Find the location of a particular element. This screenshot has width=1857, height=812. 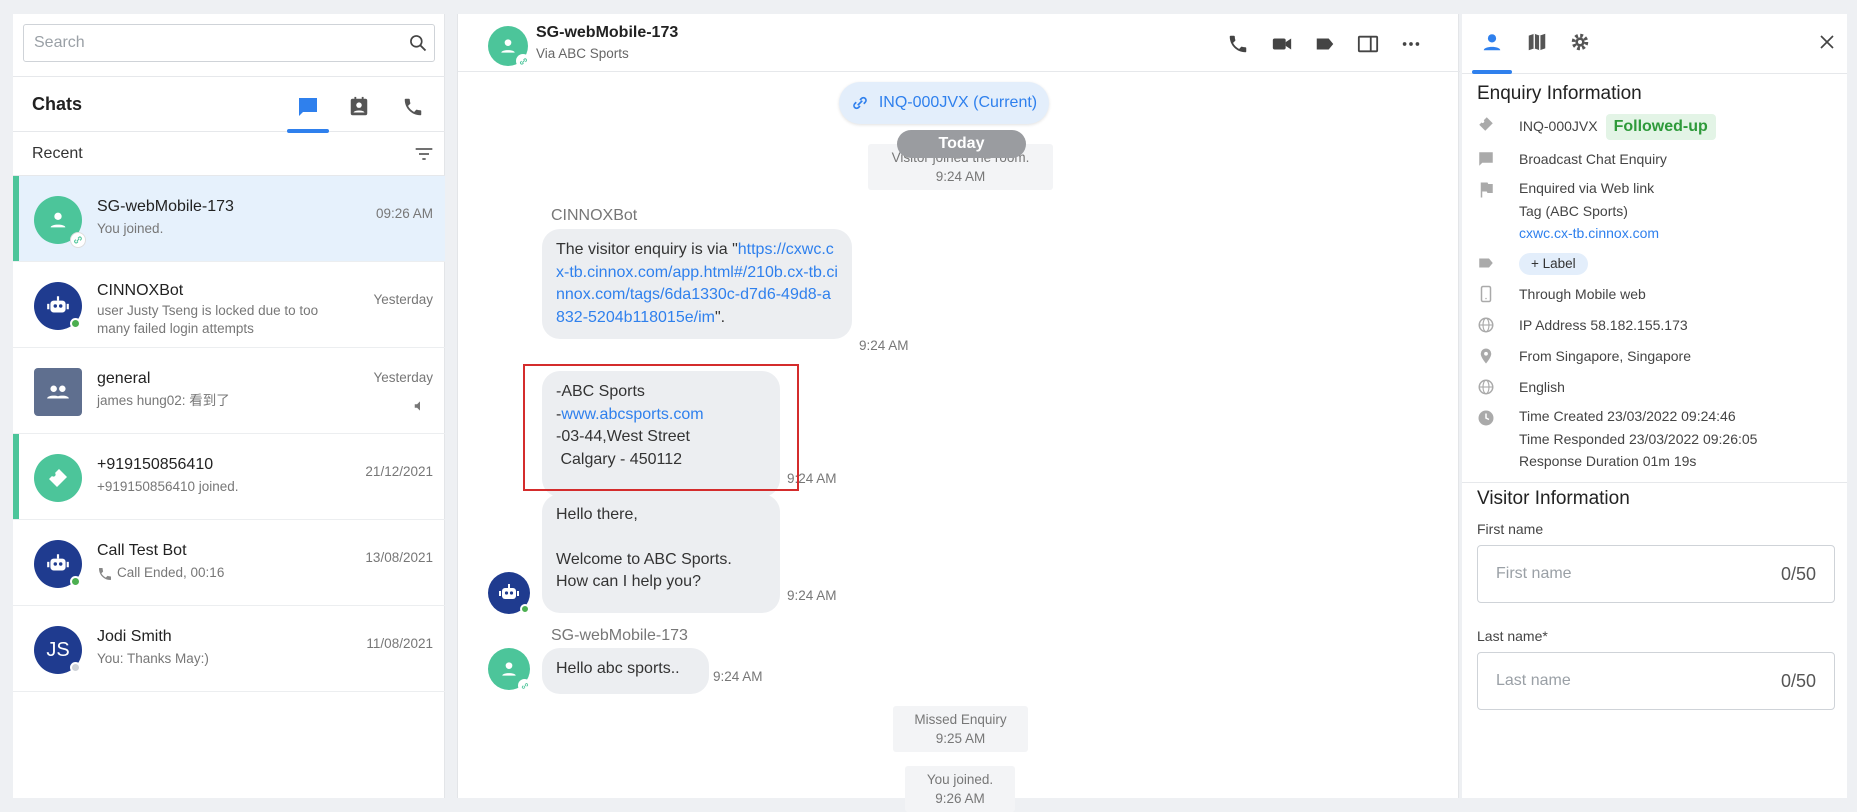

voice-call-icon is located at coordinates (1238, 44).